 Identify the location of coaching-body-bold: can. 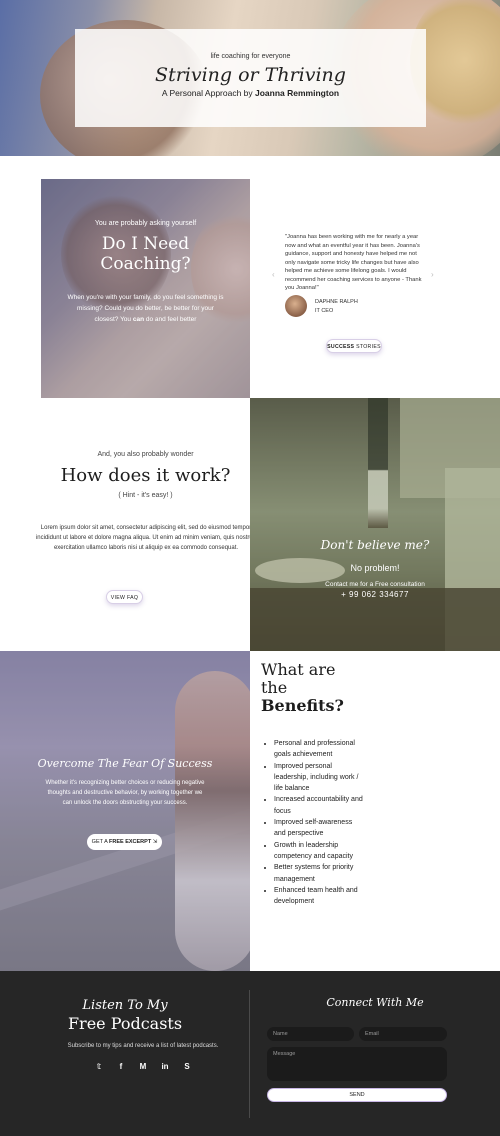
(138, 319).